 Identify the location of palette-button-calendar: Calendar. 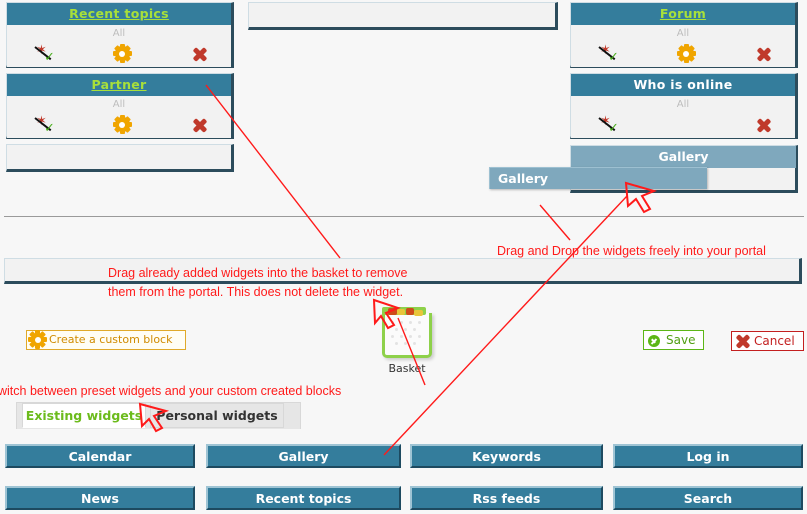
(100, 456).